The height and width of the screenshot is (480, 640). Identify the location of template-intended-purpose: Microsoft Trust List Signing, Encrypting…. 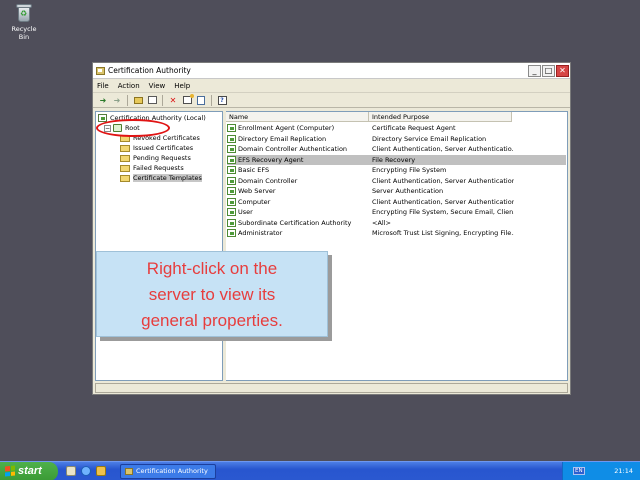
(443, 233).